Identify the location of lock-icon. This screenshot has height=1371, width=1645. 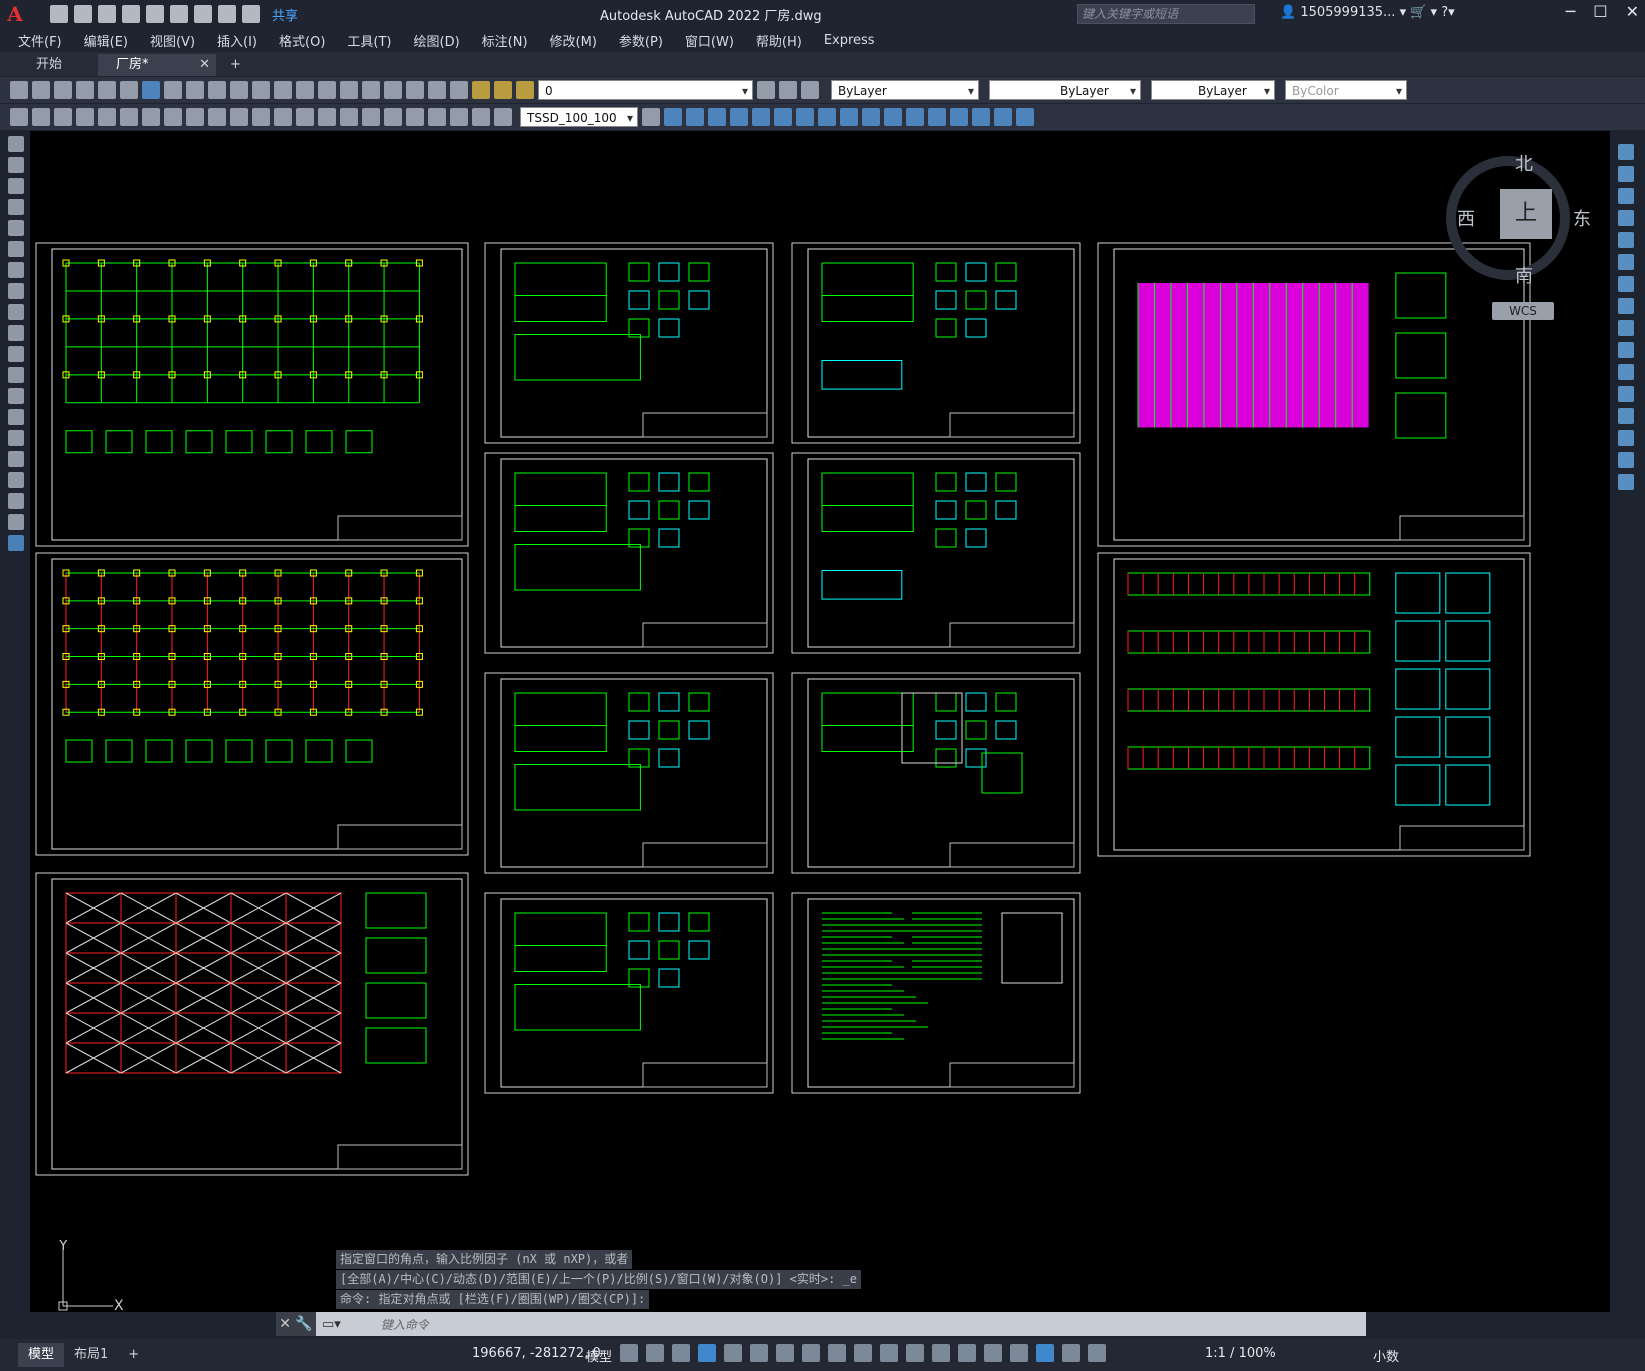
(525, 90).